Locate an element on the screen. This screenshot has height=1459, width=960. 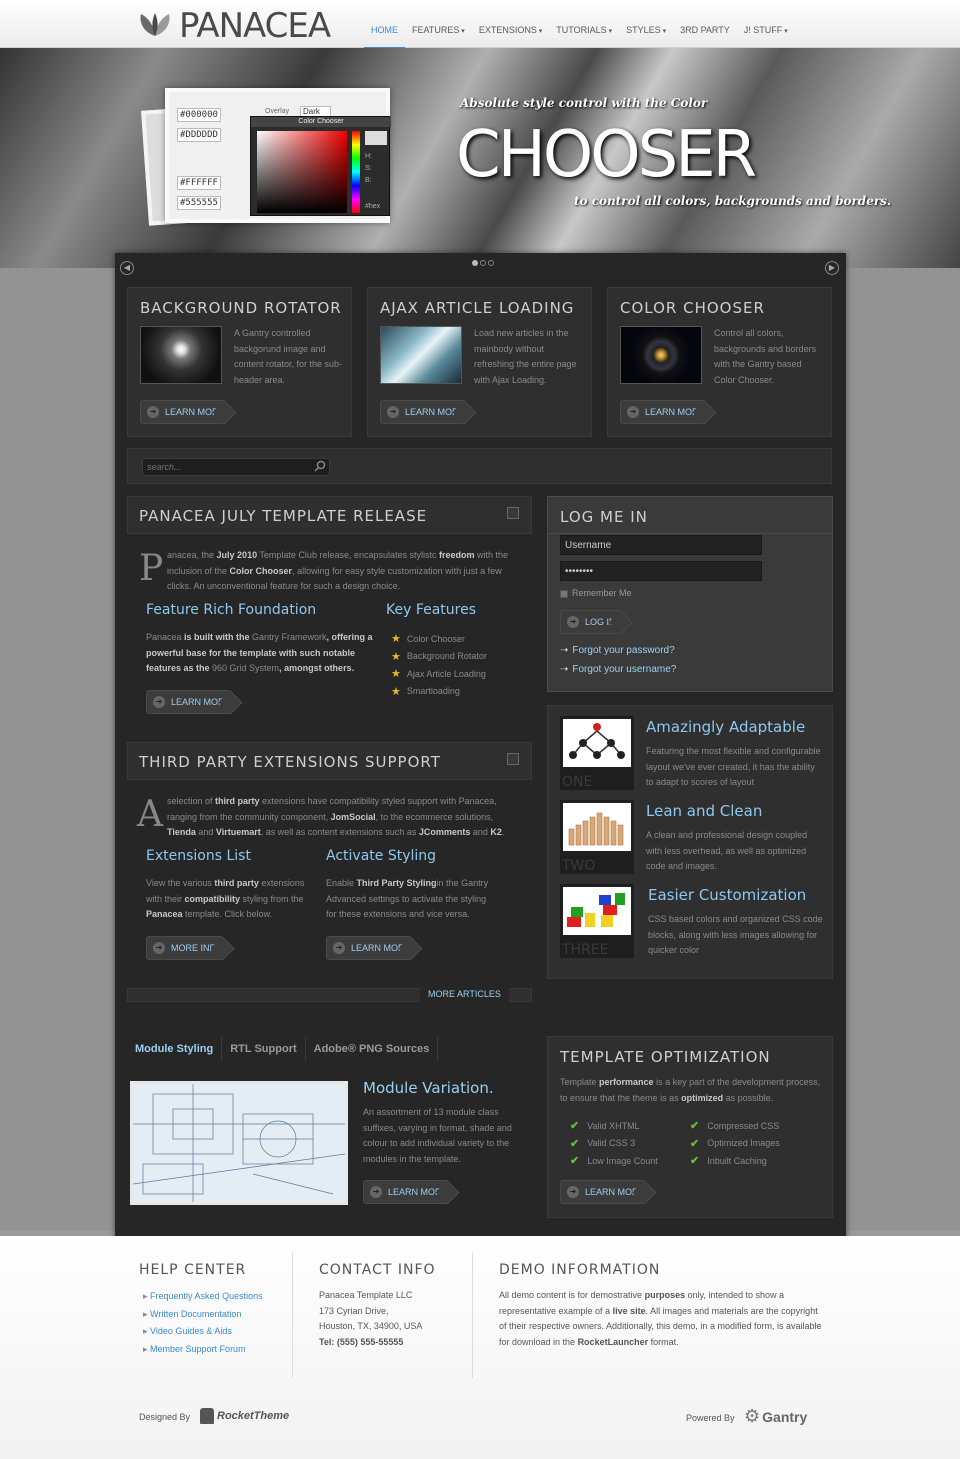
saturation-area is located at coordinates (302, 172).